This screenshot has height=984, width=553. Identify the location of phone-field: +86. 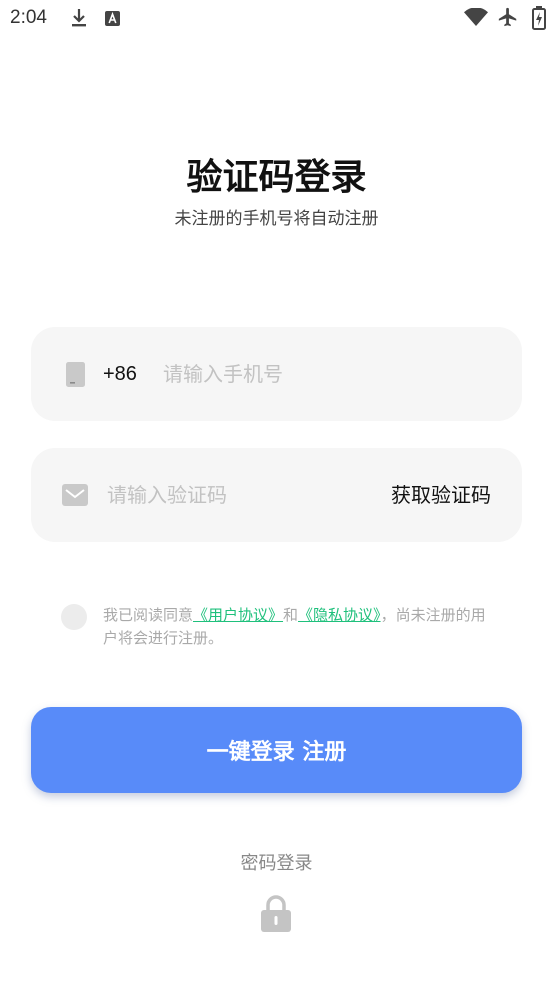
(276, 374).